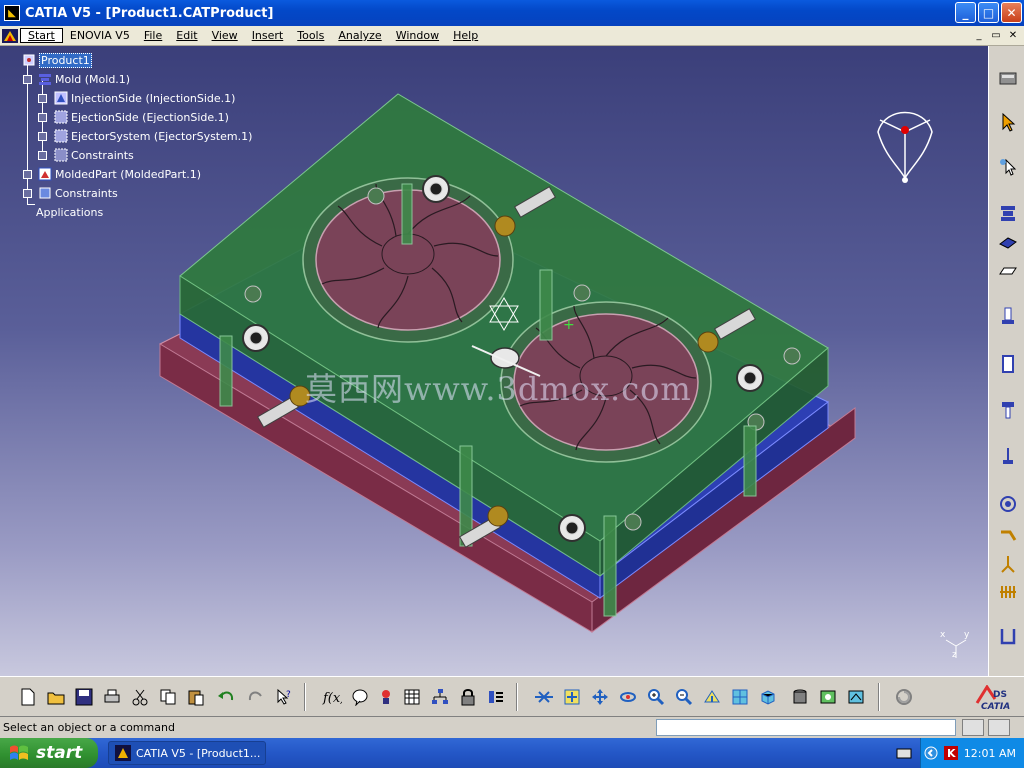  What do you see at coordinates (100, 35) in the screenshot?
I see `menu-enovia: ENOVIA V5` at bounding box center [100, 35].